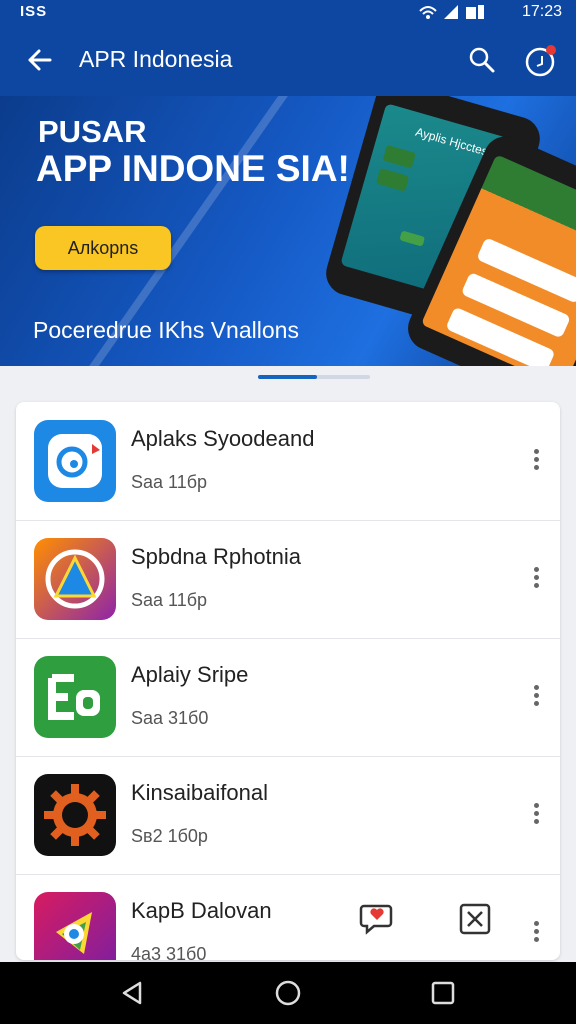 This screenshot has height=1024, width=576. Describe the element at coordinates (199, 792) in the screenshot. I see `app-name: Kinsaibaifonal` at that location.